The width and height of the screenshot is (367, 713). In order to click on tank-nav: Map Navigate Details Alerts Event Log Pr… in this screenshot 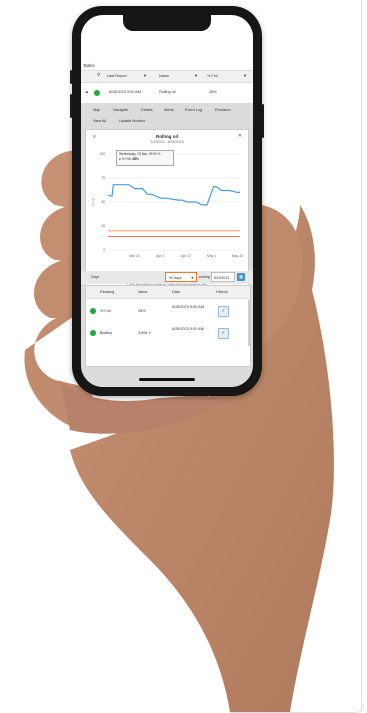, I will do `click(167, 116)`.